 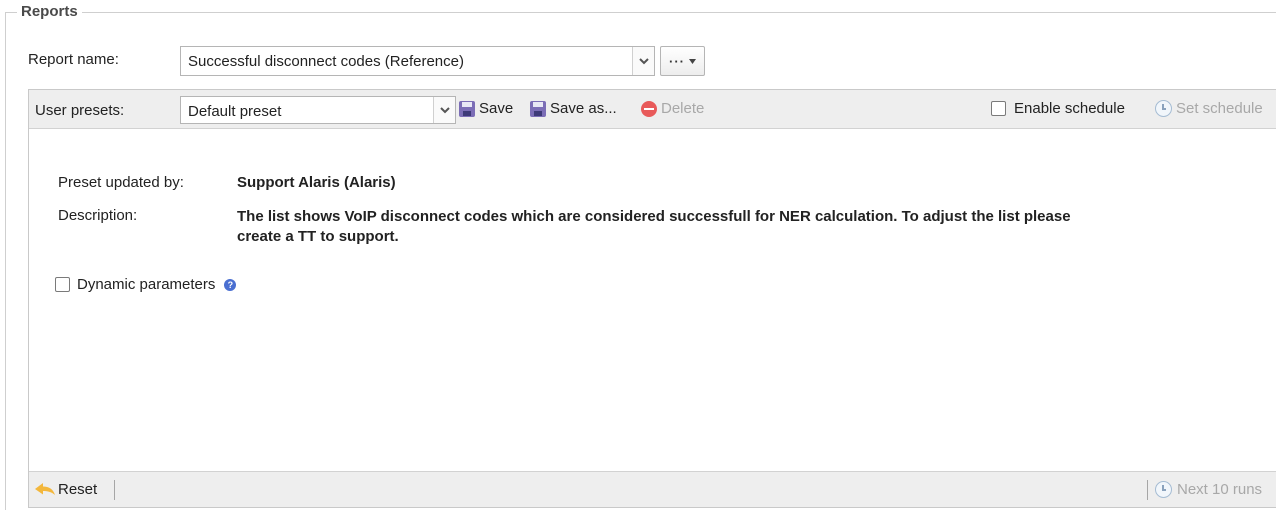 I want to click on reset-label: Reset, so click(x=78, y=489).